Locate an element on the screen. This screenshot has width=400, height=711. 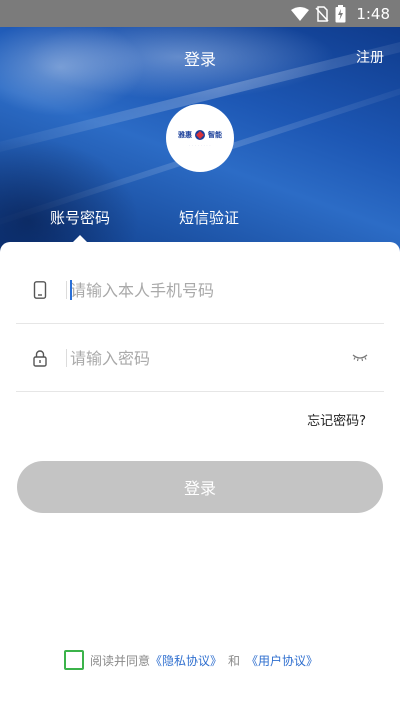
battery-charging-icon is located at coordinates (340, 14).